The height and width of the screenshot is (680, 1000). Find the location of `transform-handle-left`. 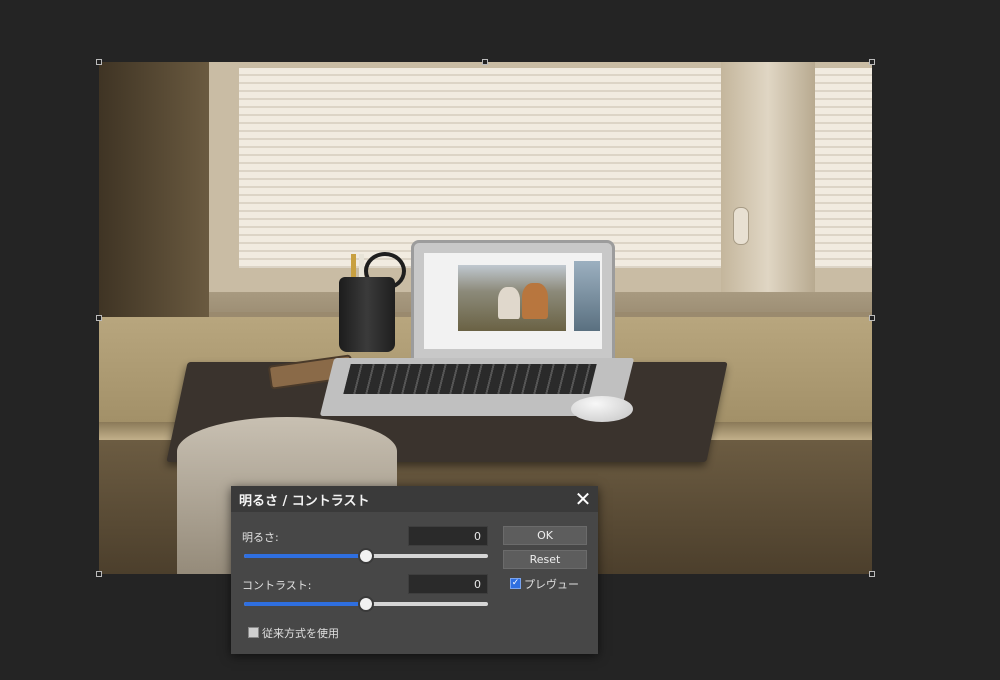

transform-handle-left is located at coordinates (99, 318).